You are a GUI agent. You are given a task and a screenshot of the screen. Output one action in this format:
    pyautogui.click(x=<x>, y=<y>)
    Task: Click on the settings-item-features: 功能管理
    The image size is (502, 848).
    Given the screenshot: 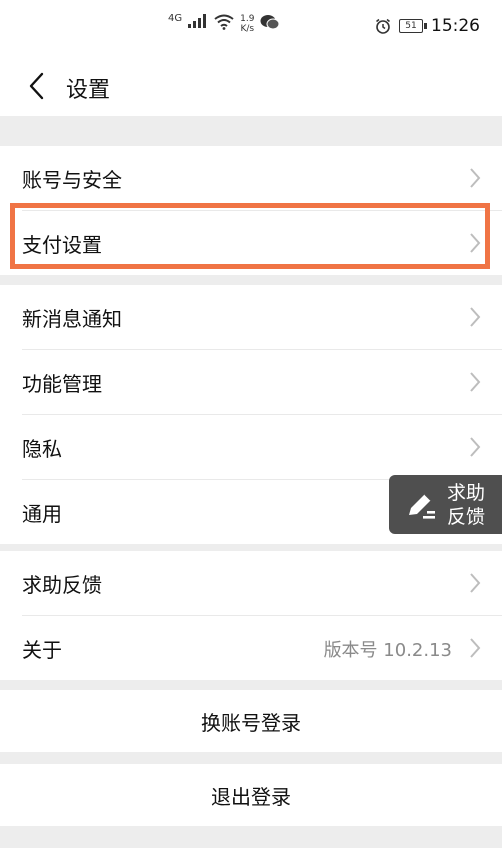 What is the action you would take?
    pyautogui.click(x=251, y=382)
    